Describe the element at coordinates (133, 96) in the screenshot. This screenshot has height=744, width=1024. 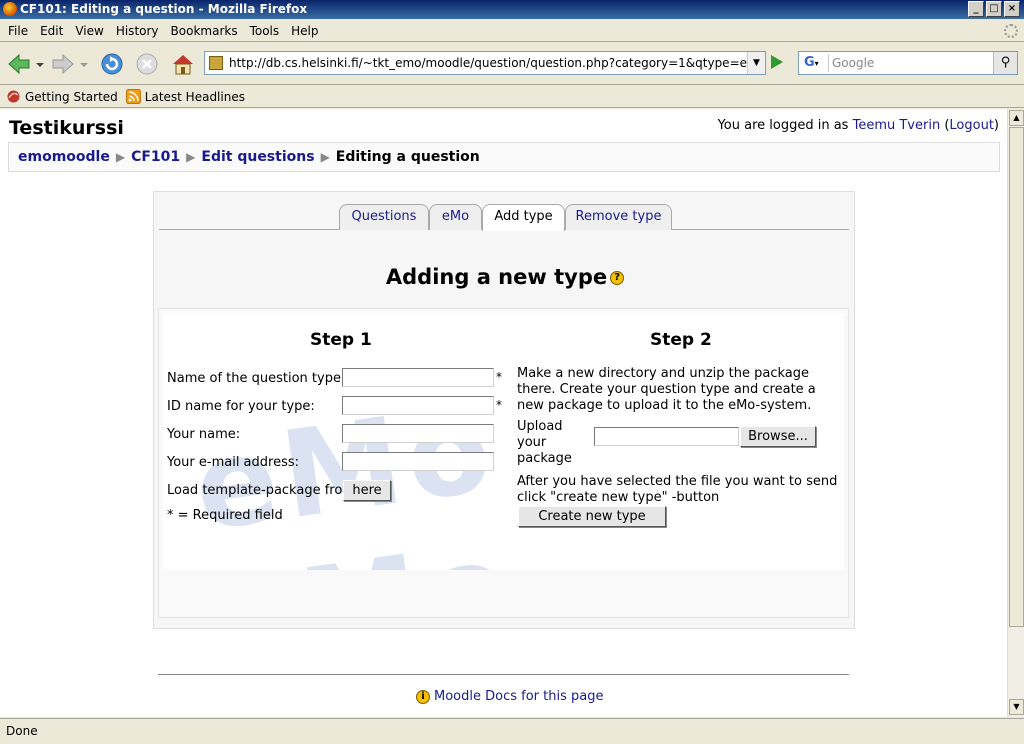
I see `rss-feed-icon` at that location.